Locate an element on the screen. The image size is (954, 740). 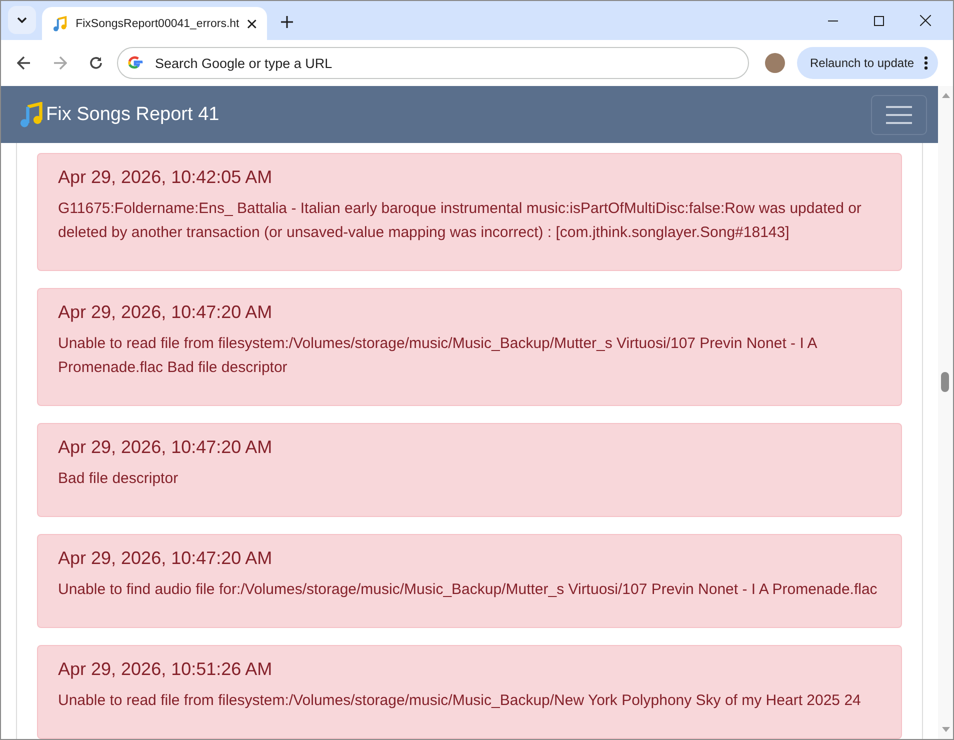
browser-tab: FixSongsReport00041_errors.ht is located at coordinates (154, 23).